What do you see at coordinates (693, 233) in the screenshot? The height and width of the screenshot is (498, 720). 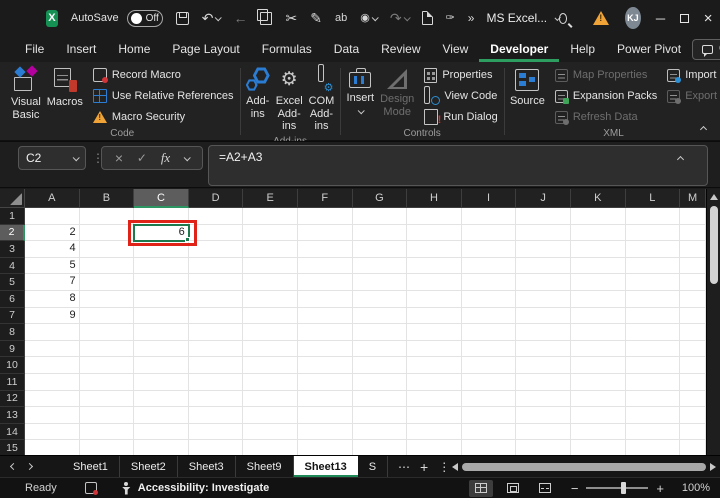 I see `cell-m2` at bounding box center [693, 233].